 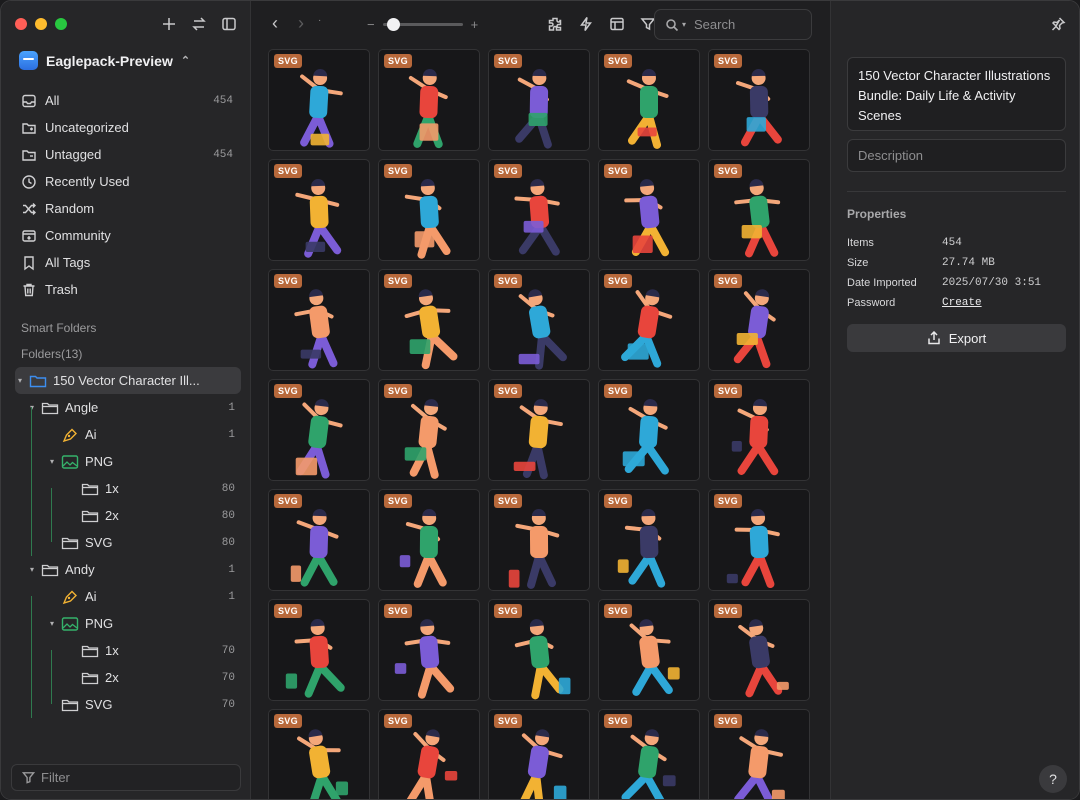 What do you see at coordinates (301, 23) in the screenshot?
I see `forward-arrow-icon: ›` at bounding box center [301, 23].